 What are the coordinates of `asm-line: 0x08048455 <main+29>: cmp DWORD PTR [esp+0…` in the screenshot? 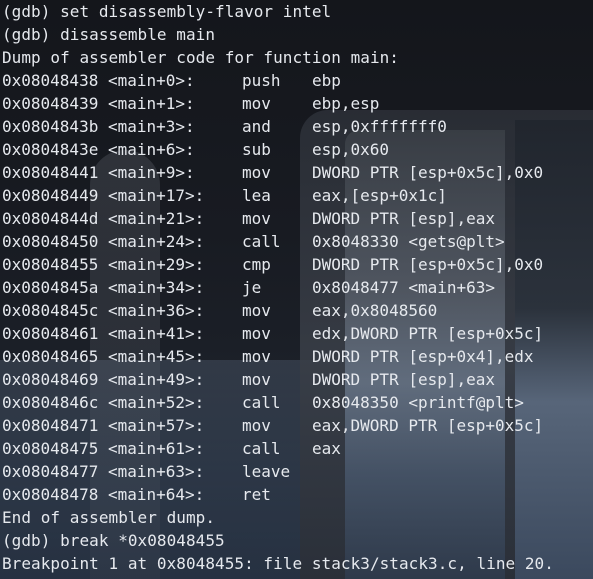 It's located at (278, 264).